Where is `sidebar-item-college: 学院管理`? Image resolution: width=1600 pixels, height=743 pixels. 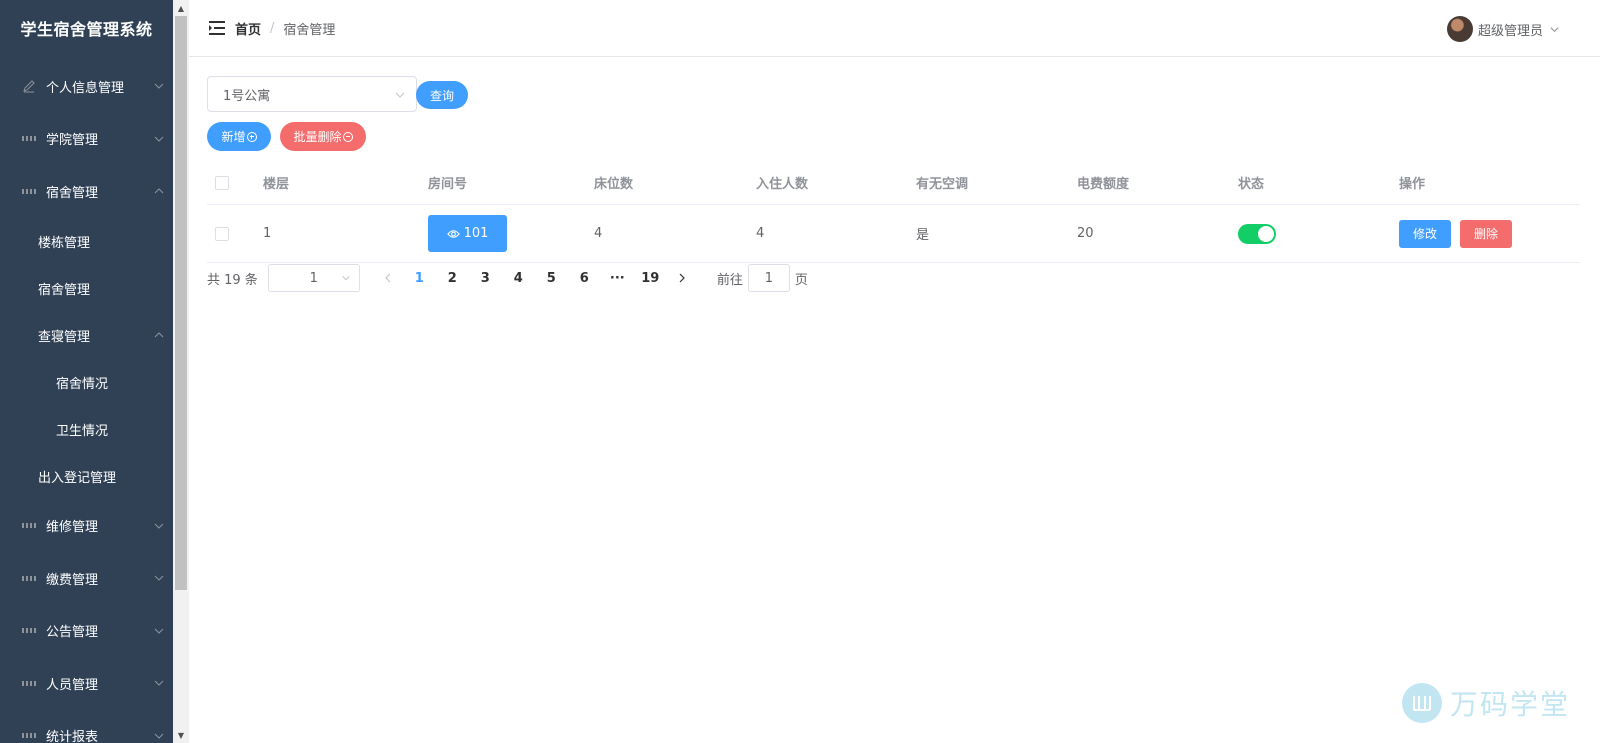 sidebar-item-college: 学院管理 is located at coordinates (86, 139).